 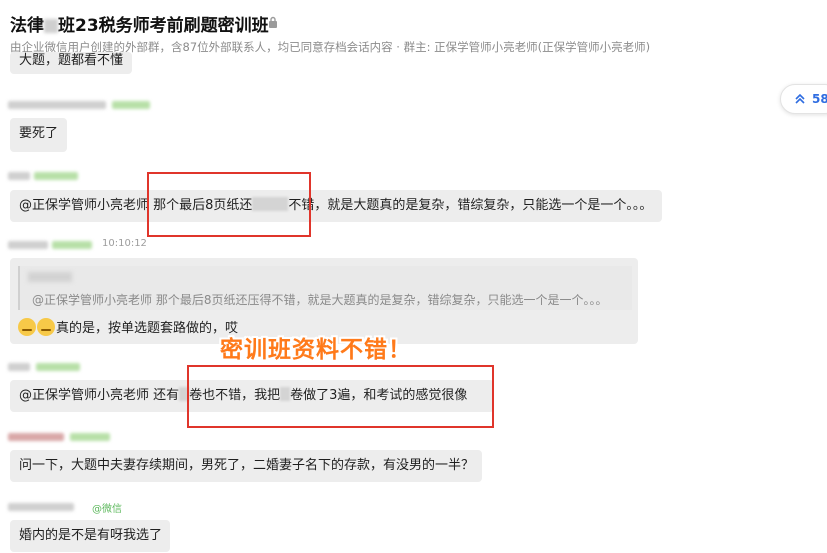 What do you see at coordinates (124, 243) in the screenshot?
I see `message-timestamp: 10:10:12` at bounding box center [124, 243].